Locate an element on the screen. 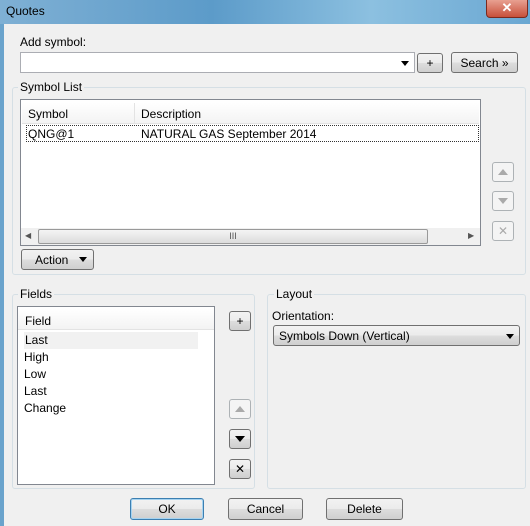  list-header: Symbol Description is located at coordinates (250, 113).